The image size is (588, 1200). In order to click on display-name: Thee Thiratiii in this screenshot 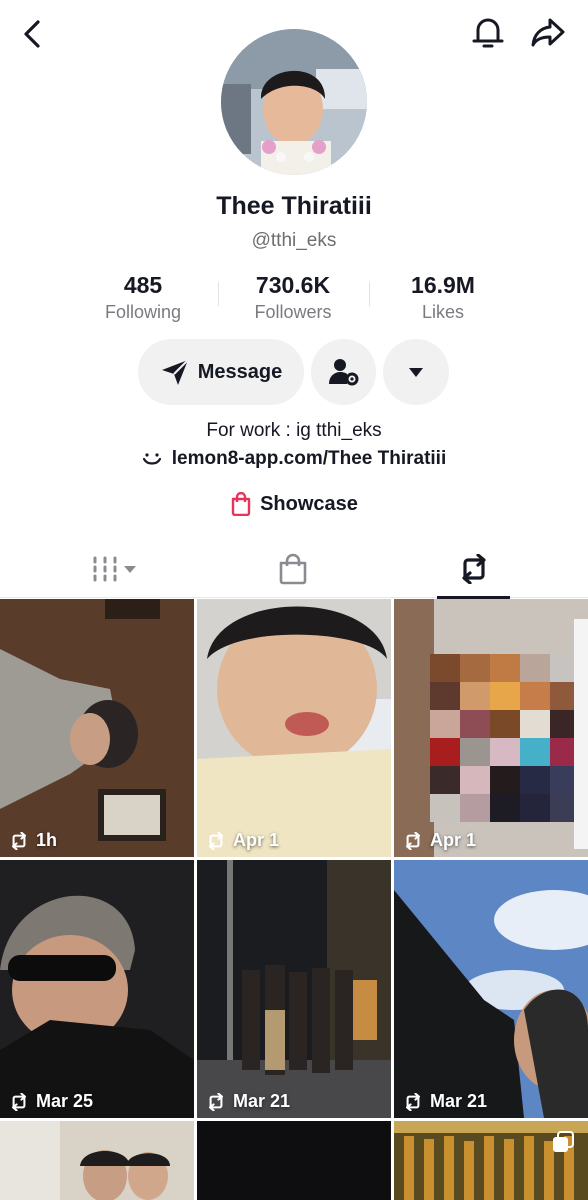, I will do `click(294, 206)`.